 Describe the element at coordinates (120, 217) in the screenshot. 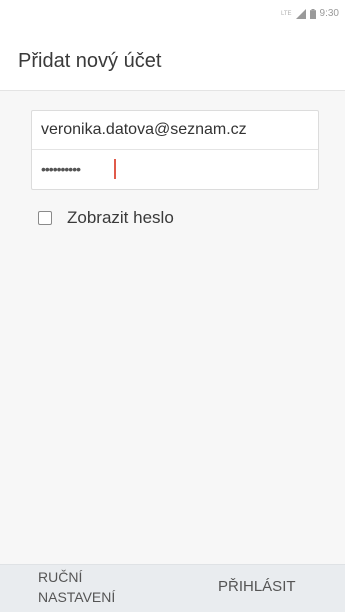

I see `show-password-label: Zobrazit heslo` at that location.